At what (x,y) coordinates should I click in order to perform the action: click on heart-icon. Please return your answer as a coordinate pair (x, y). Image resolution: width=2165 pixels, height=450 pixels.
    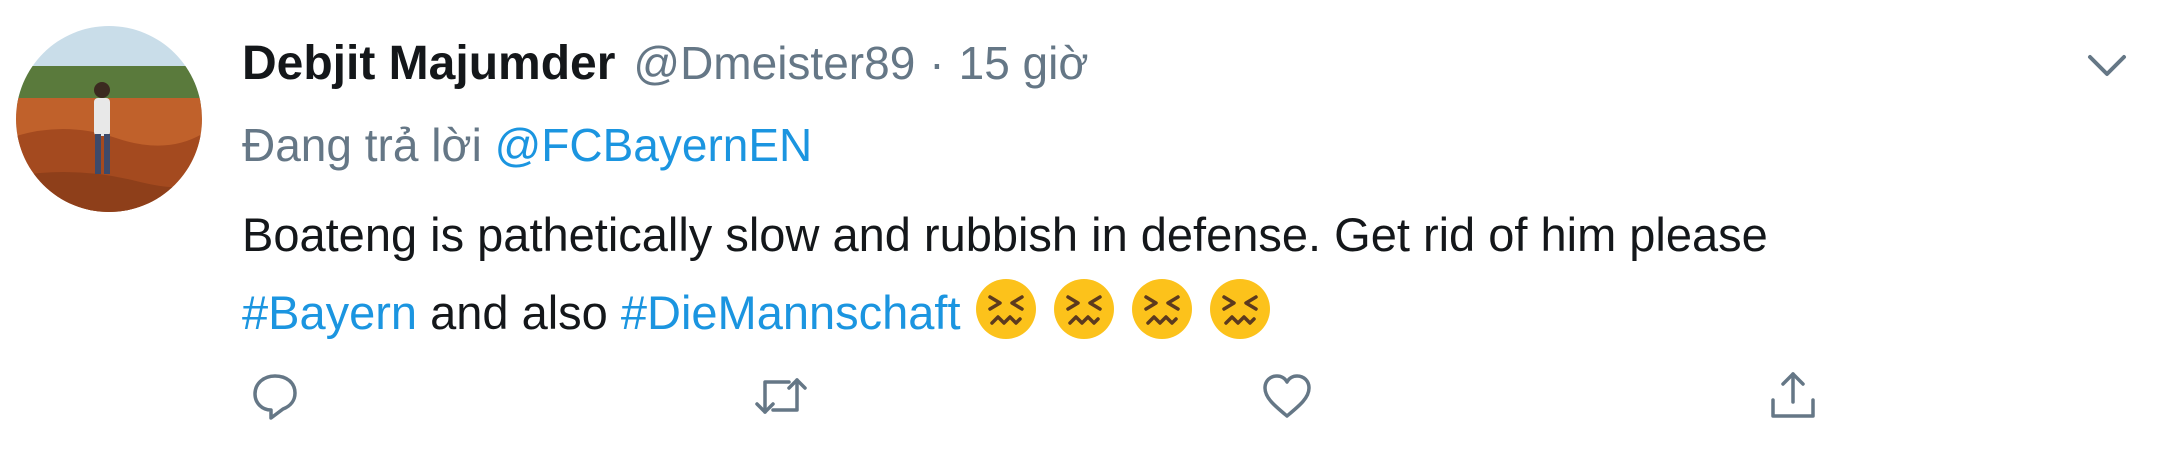
    Looking at the image, I should click on (1287, 398).